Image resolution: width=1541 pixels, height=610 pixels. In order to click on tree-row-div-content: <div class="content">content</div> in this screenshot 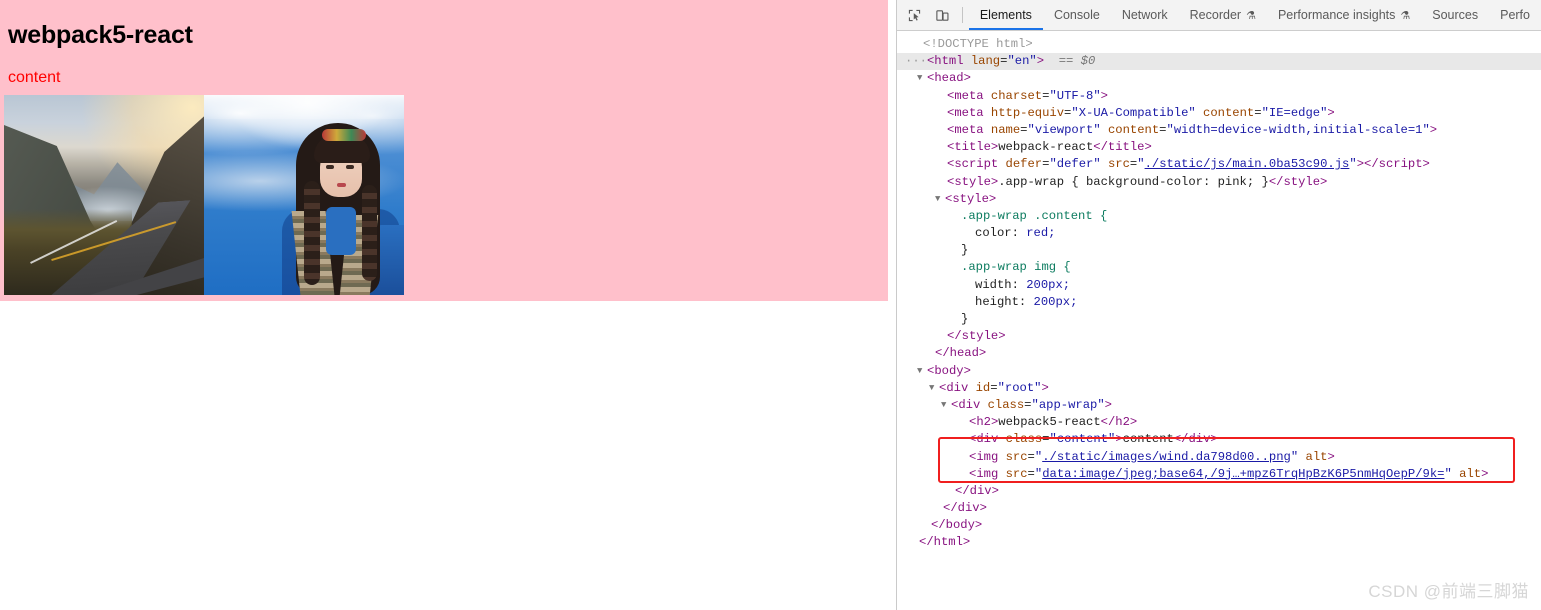, I will do `click(1219, 439)`.